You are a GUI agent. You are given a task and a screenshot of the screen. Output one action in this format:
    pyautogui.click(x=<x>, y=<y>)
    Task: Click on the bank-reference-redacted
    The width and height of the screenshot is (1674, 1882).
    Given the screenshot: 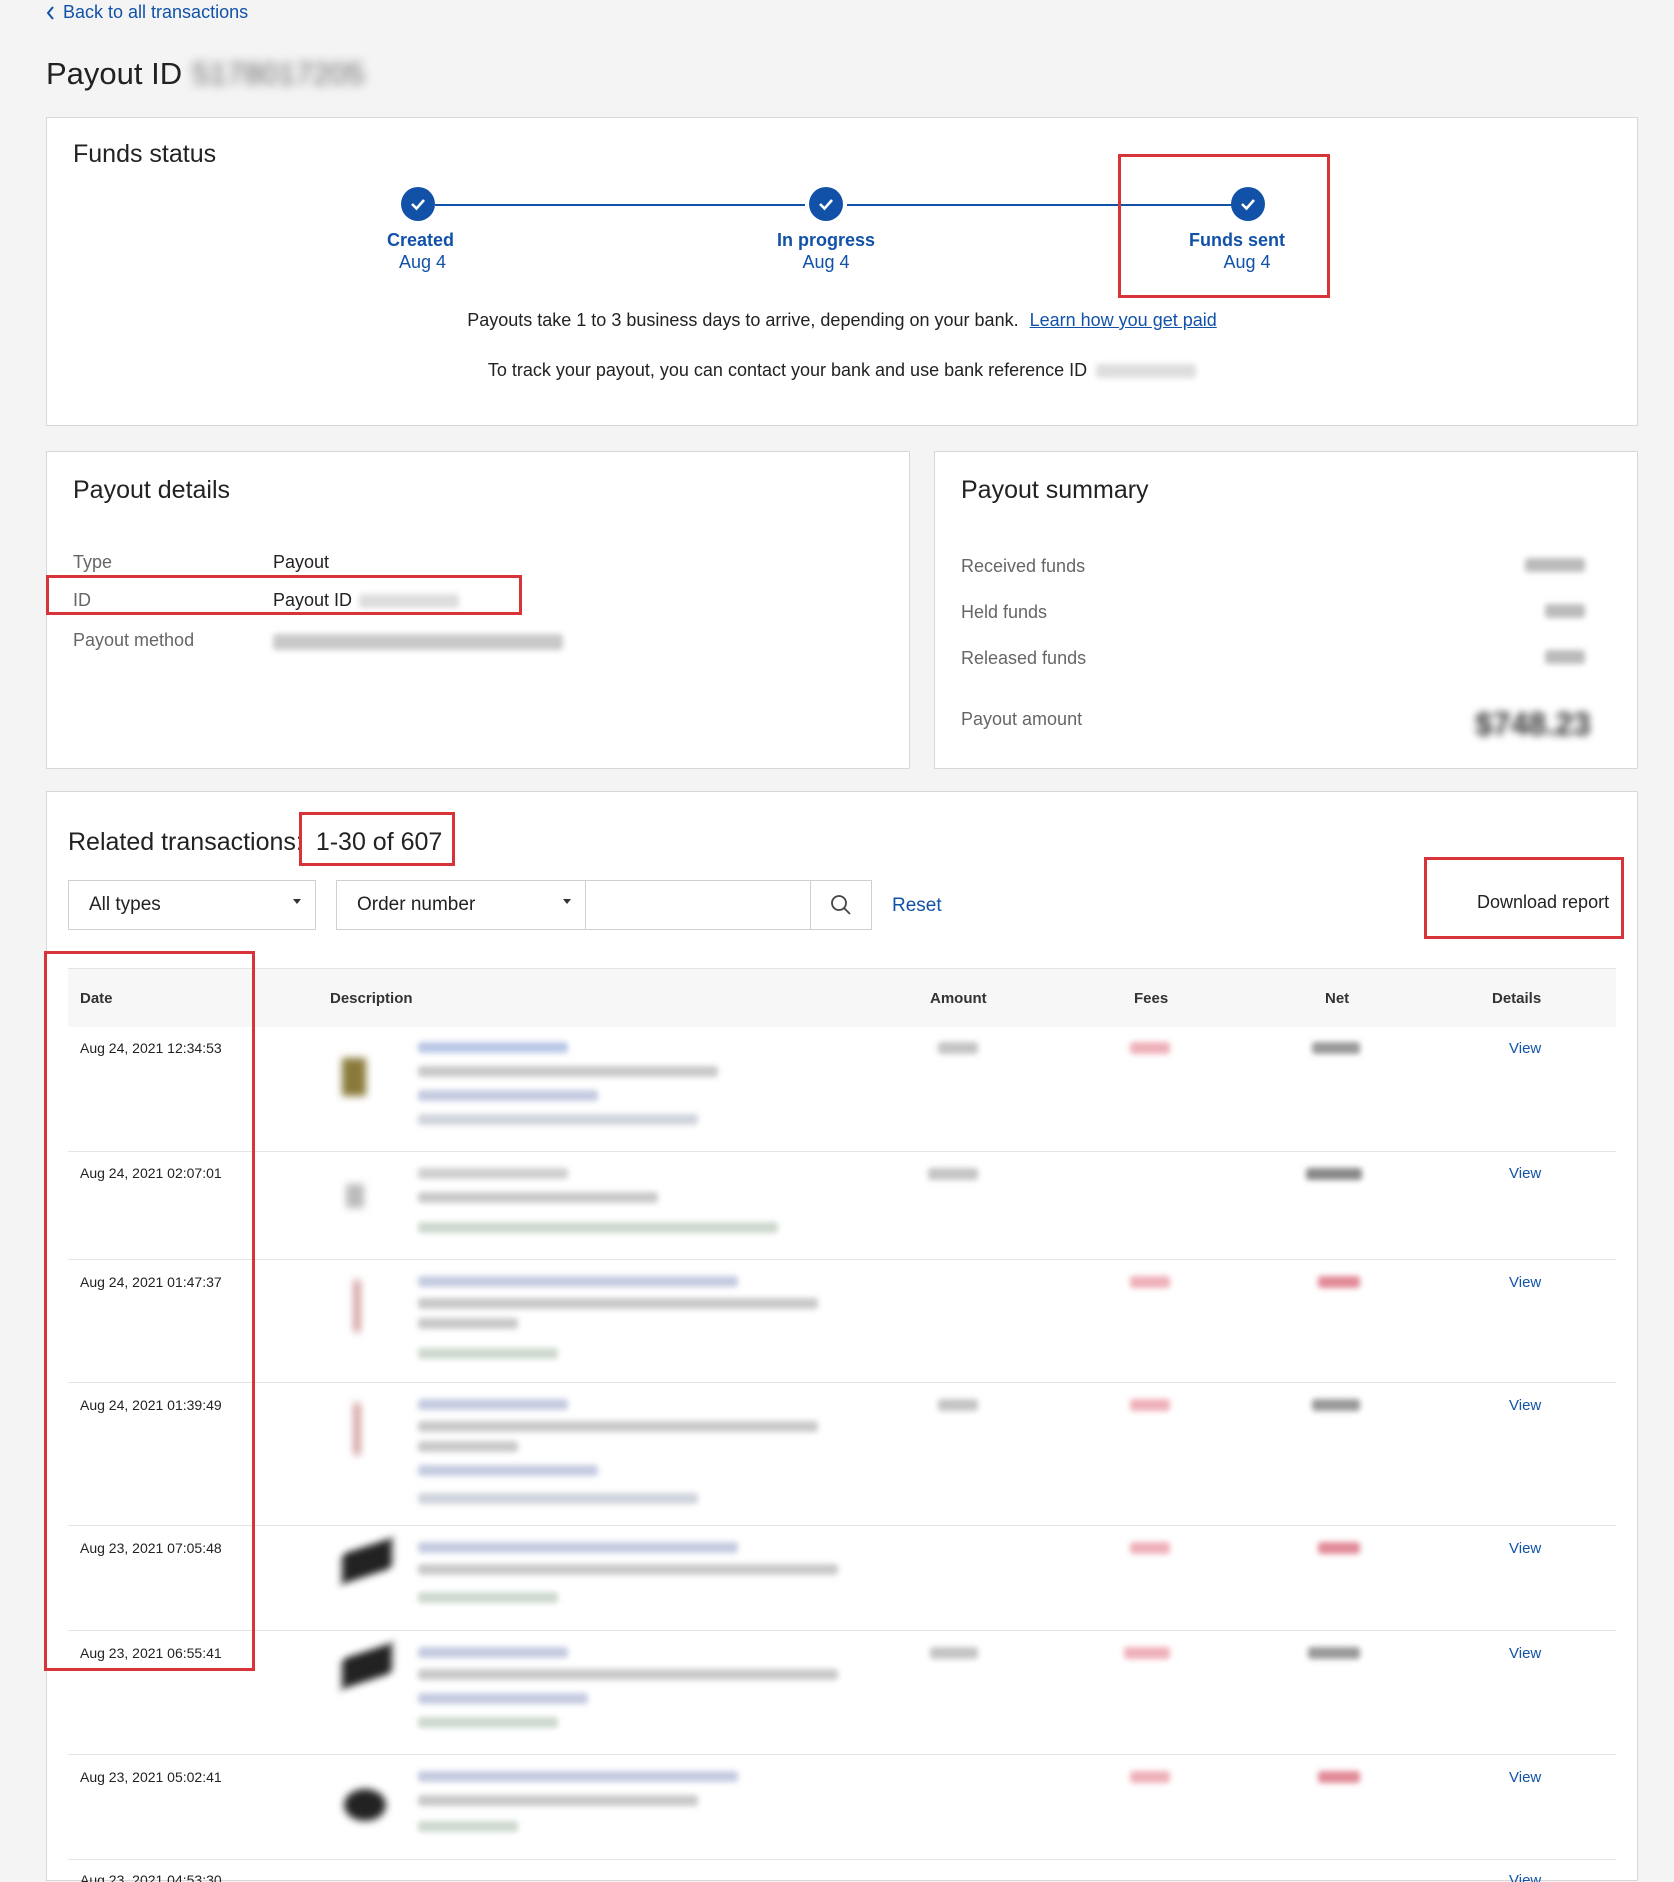 What is the action you would take?
    pyautogui.click(x=1146, y=371)
    